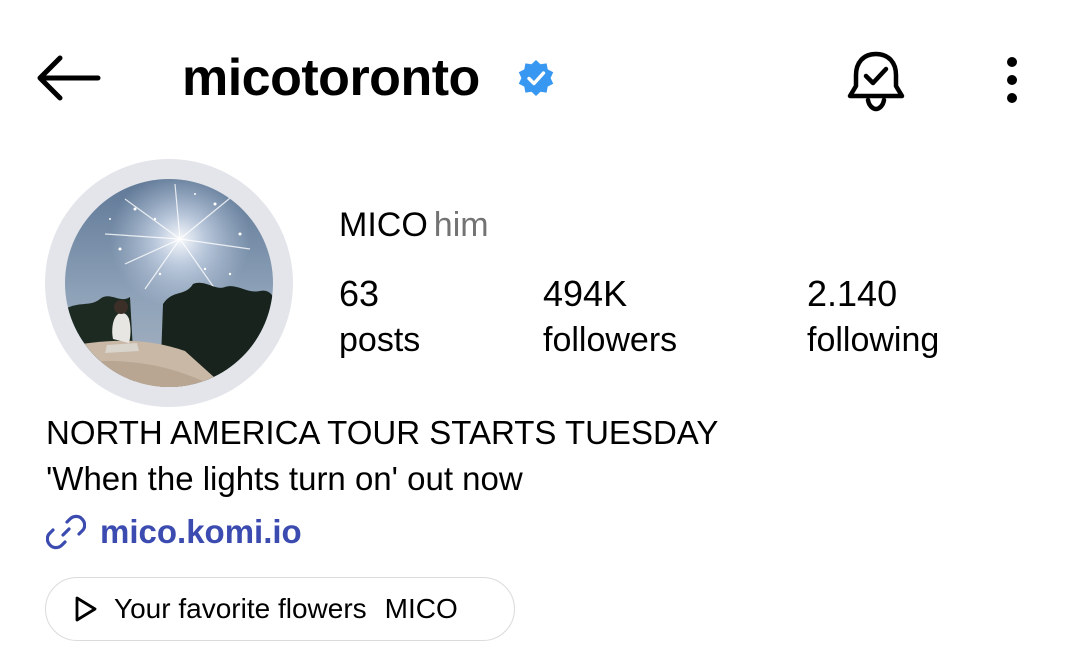 The image size is (1080, 656). Describe the element at coordinates (421, 608) in the screenshot. I see `music-artist: MICO` at that location.